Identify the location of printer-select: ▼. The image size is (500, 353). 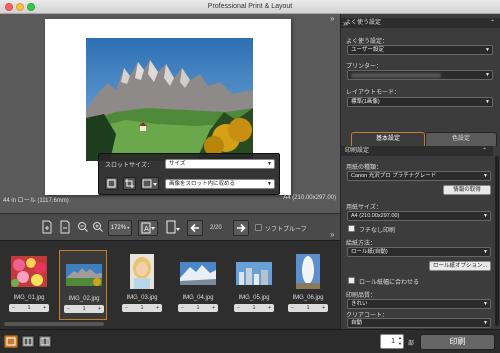
(420, 75).